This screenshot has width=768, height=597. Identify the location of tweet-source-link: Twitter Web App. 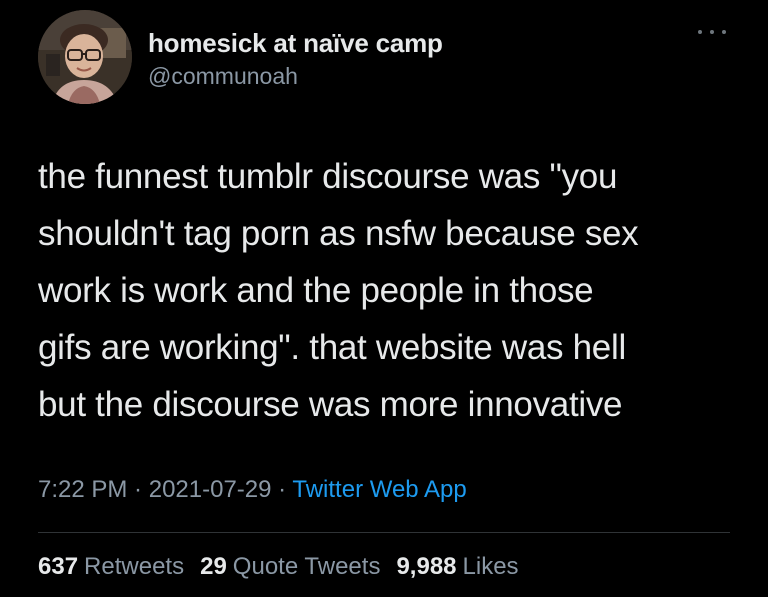
(379, 489).